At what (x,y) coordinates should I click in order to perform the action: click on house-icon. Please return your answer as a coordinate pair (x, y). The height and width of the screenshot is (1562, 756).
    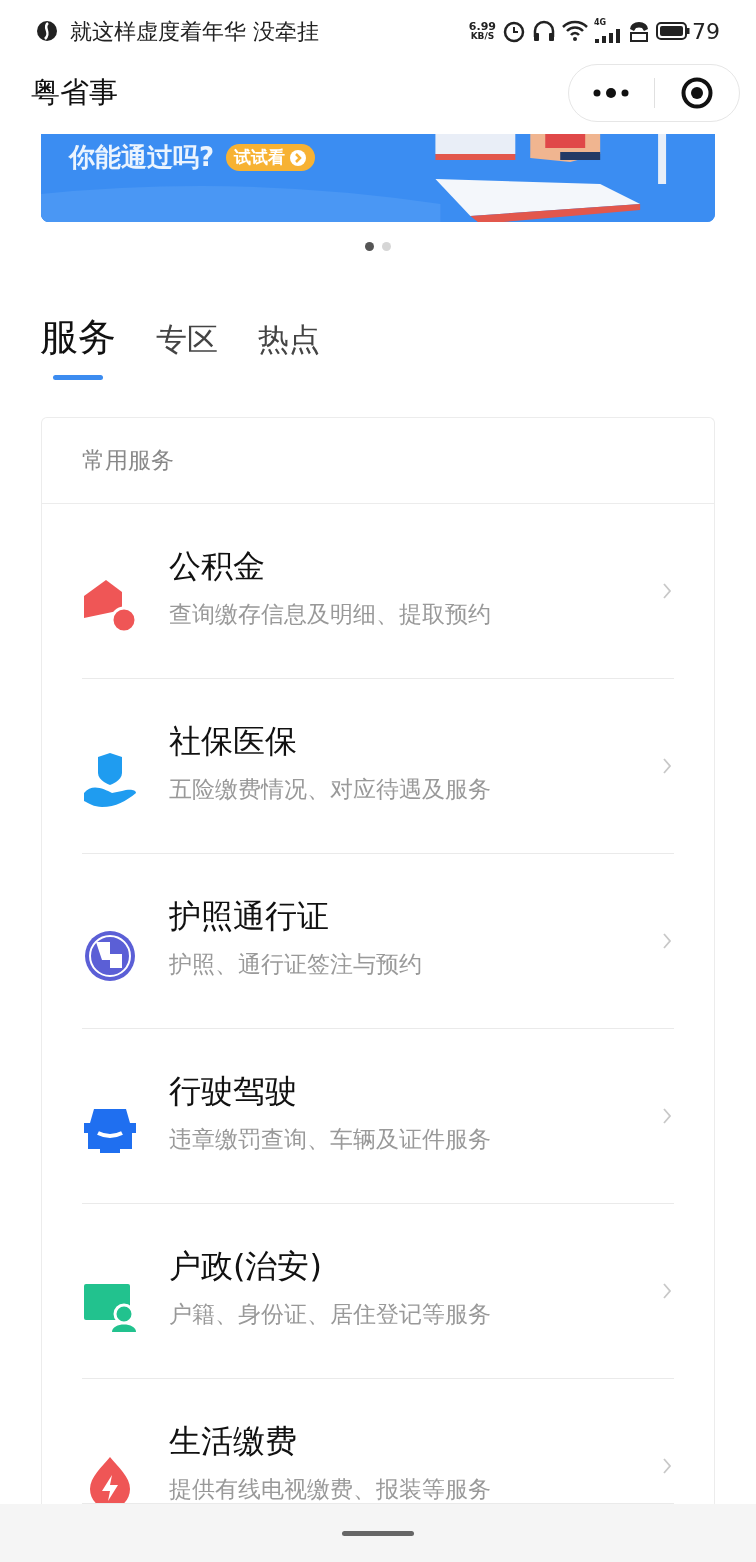
    Looking at the image, I should click on (110, 606).